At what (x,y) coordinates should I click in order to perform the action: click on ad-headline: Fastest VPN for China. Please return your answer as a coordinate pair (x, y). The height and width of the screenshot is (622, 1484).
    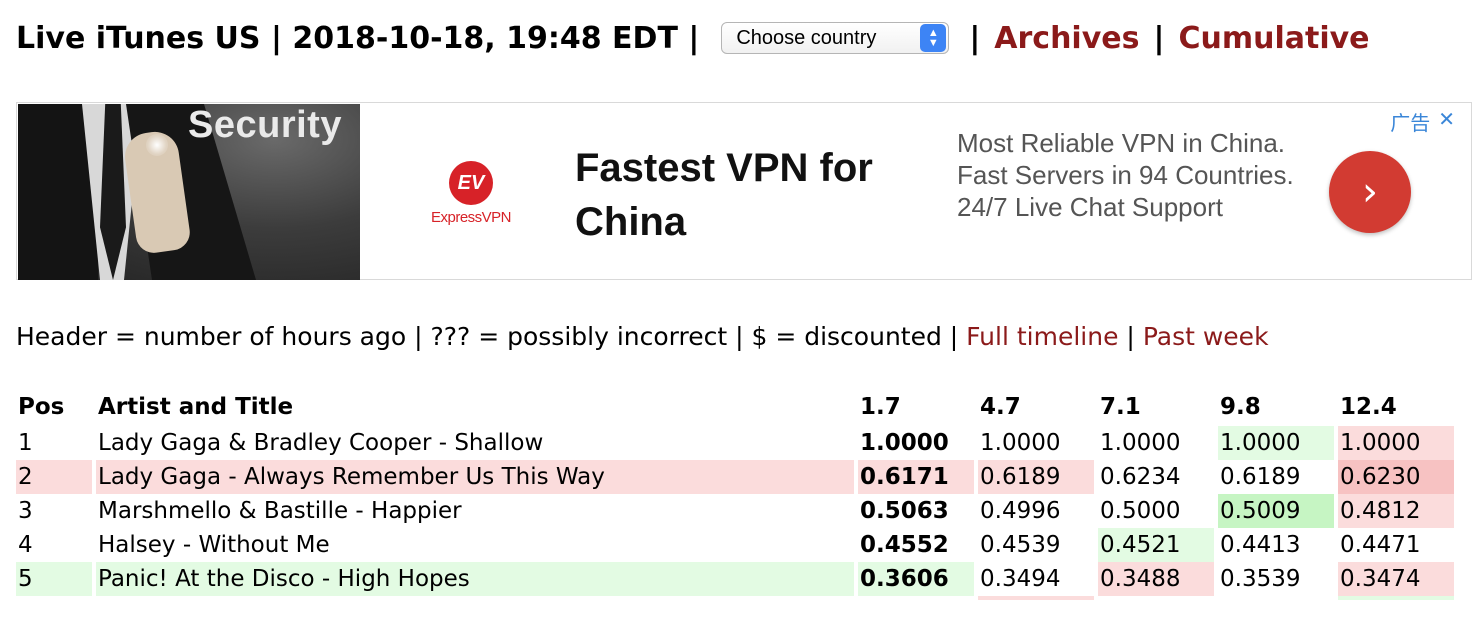
    Looking at the image, I should click on (745, 195).